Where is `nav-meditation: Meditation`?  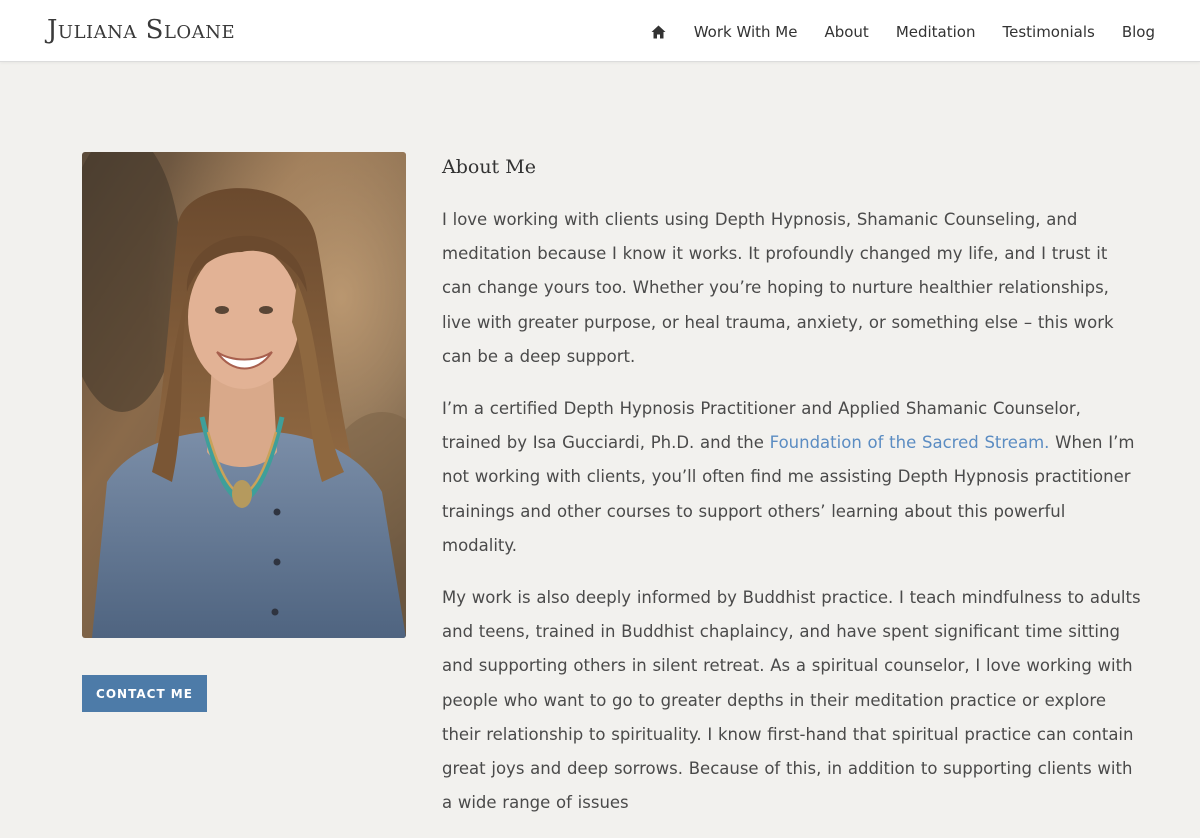
nav-meditation: Meditation is located at coordinates (936, 32).